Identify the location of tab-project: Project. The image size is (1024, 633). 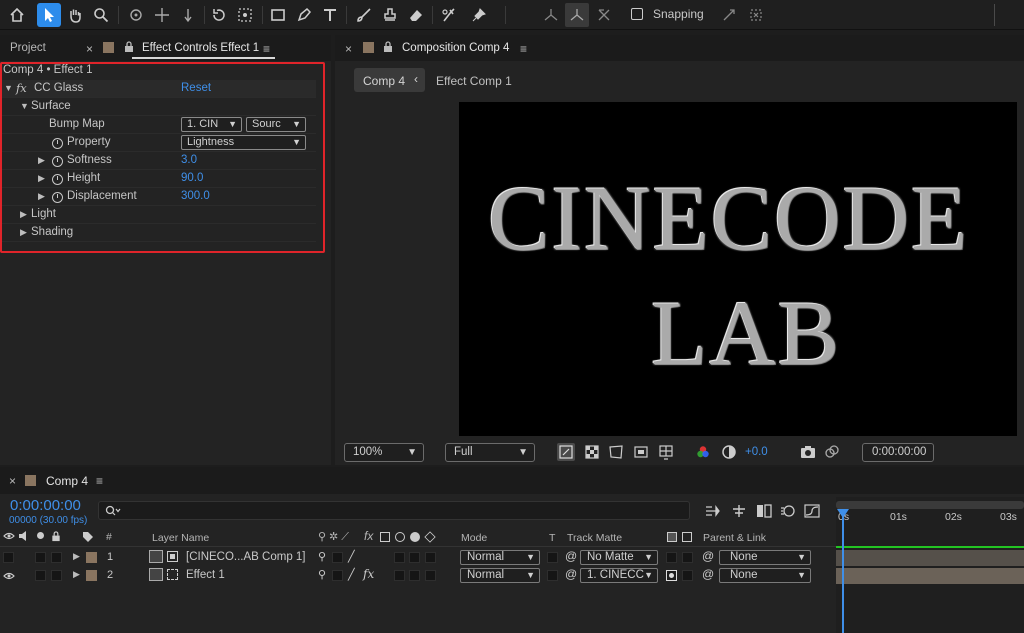
(28, 48).